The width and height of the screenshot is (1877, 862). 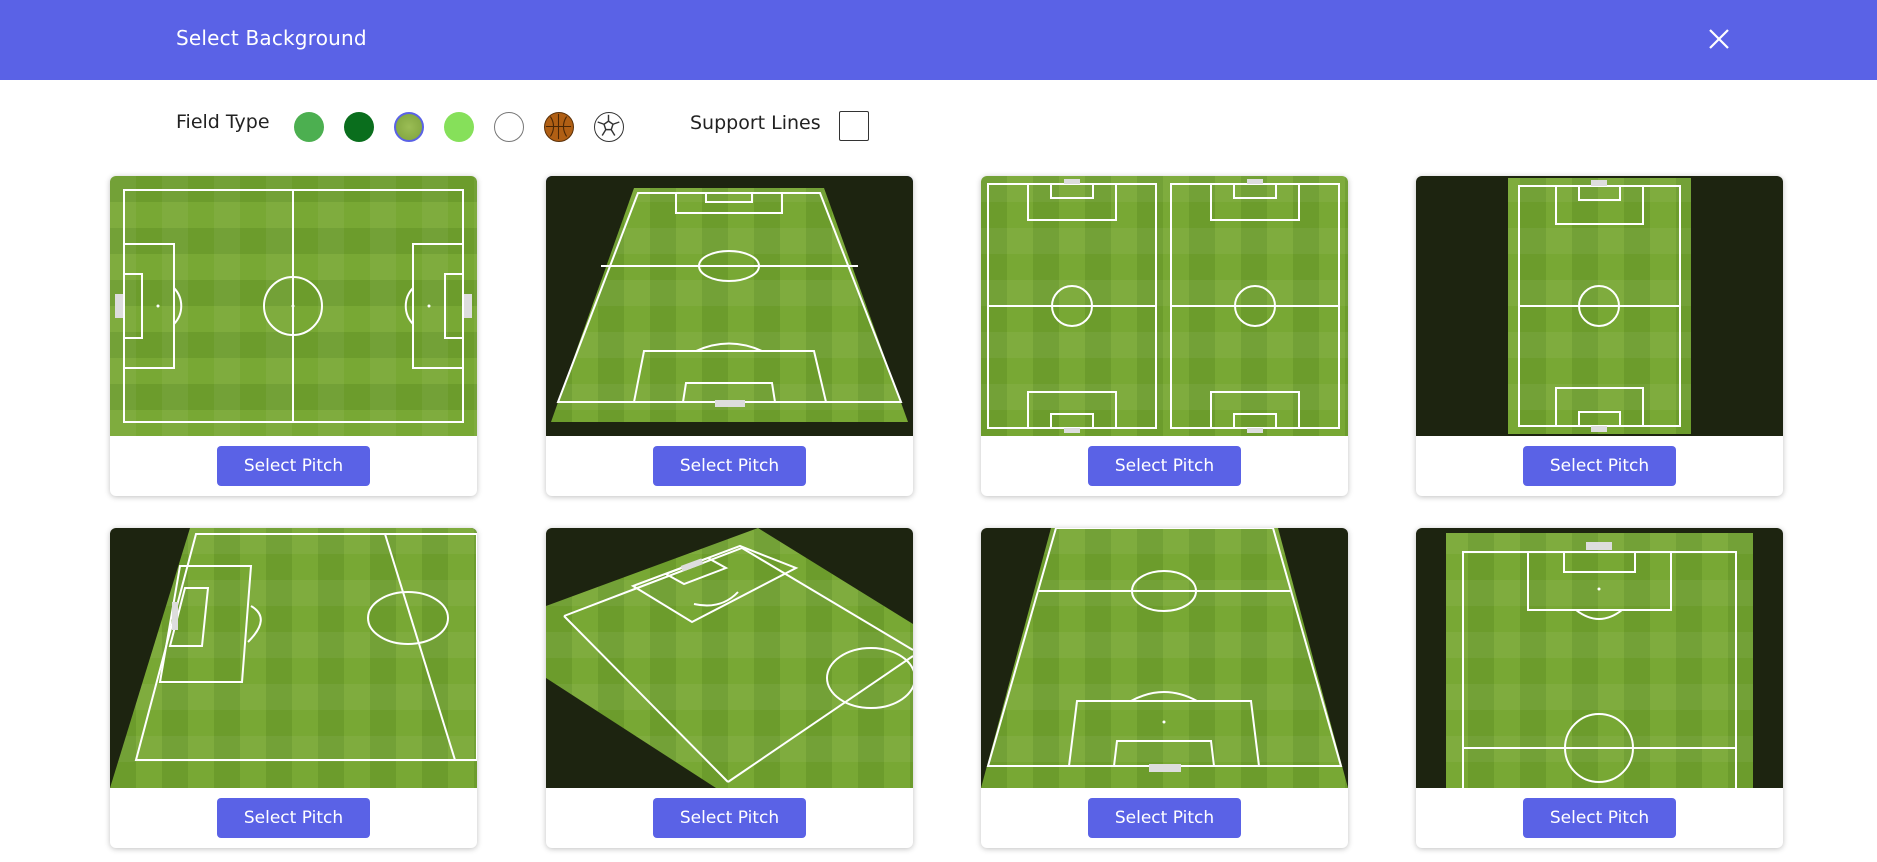 What do you see at coordinates (609, 127) in the screenshot?
I see `soccer-ball-icon` at bounding box center [609, 127].